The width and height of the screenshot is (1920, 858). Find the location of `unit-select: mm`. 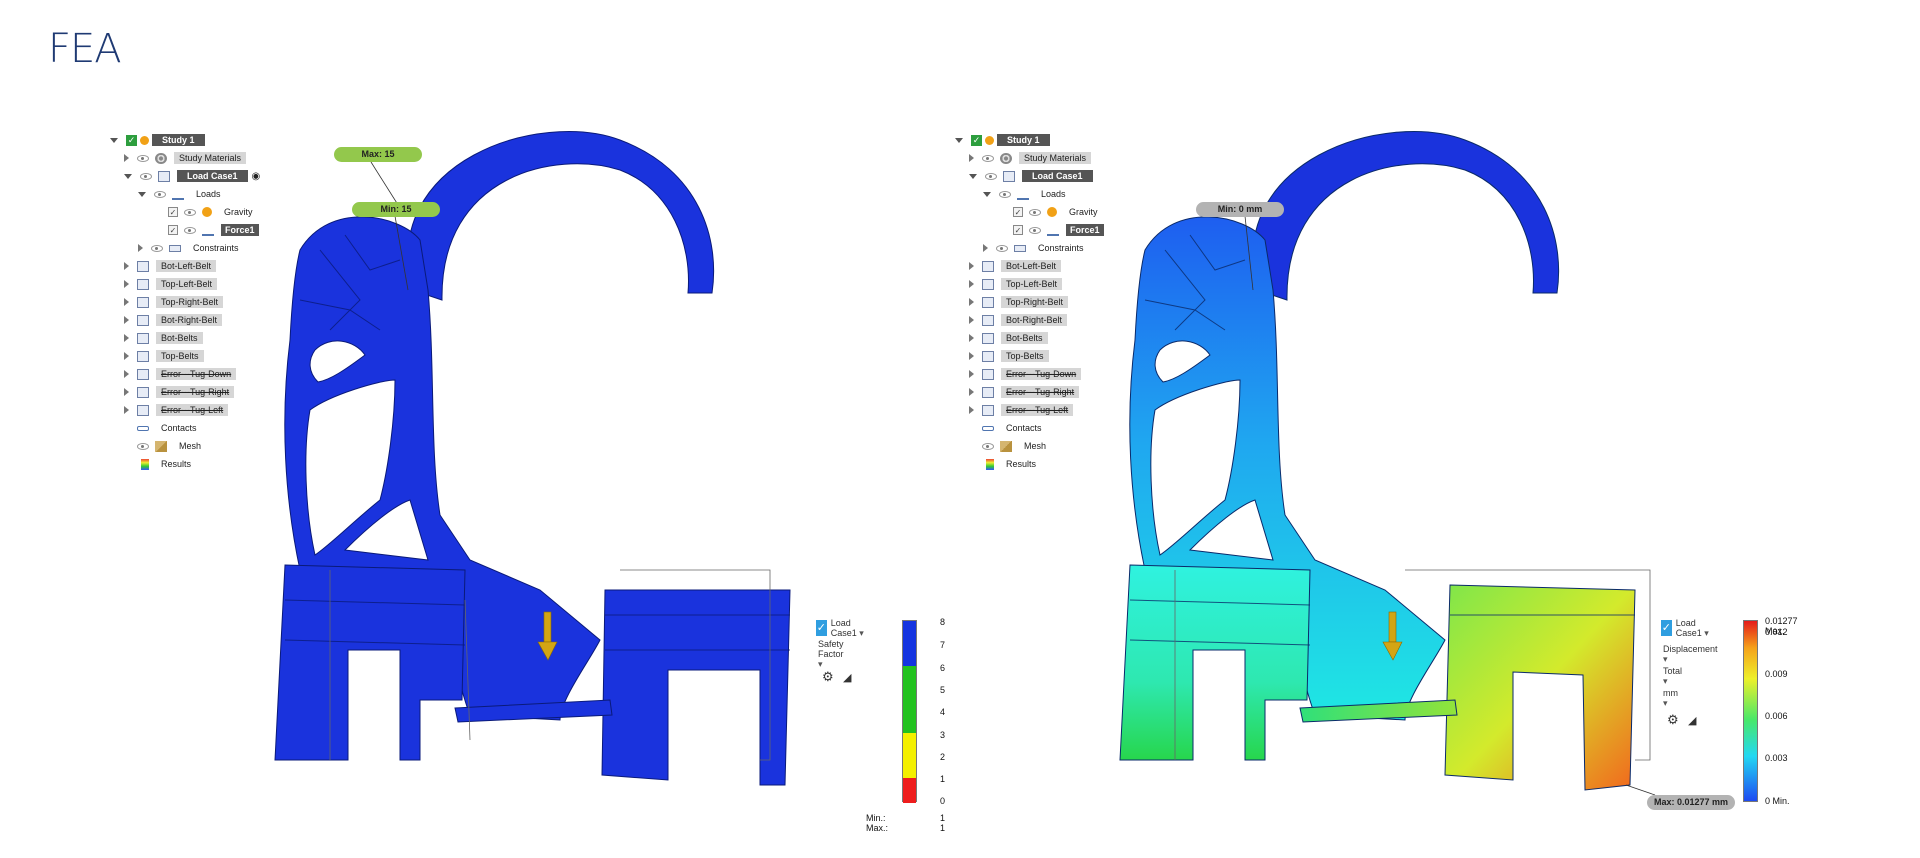

unit-select: mm is located at coordinates (1670, 696).